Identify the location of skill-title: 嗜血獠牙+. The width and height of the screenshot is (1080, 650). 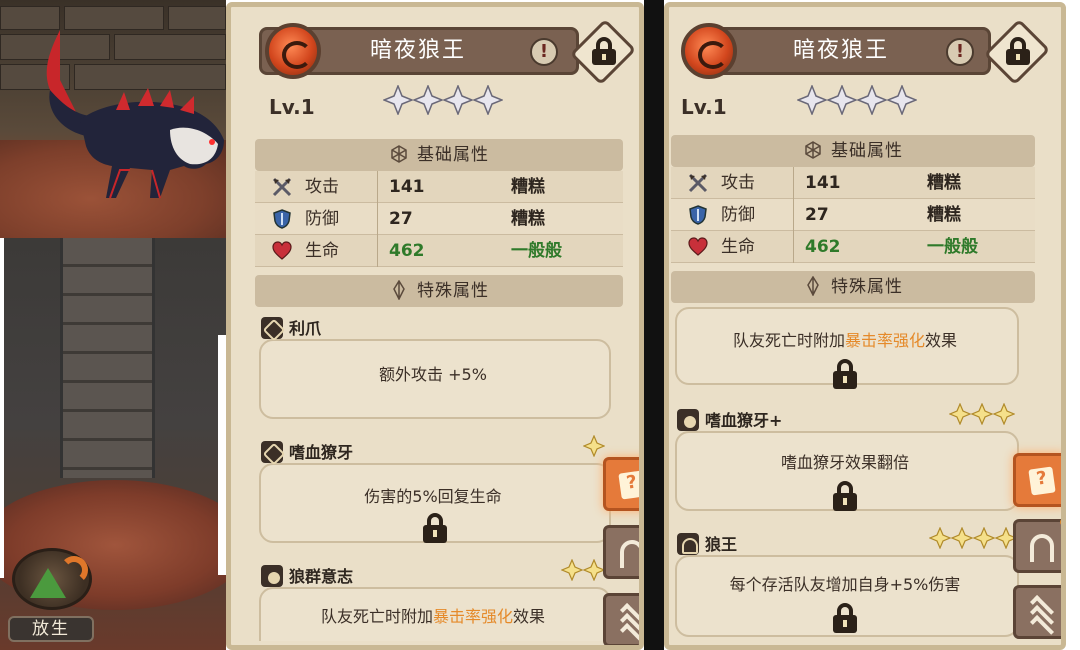
(744, 420).